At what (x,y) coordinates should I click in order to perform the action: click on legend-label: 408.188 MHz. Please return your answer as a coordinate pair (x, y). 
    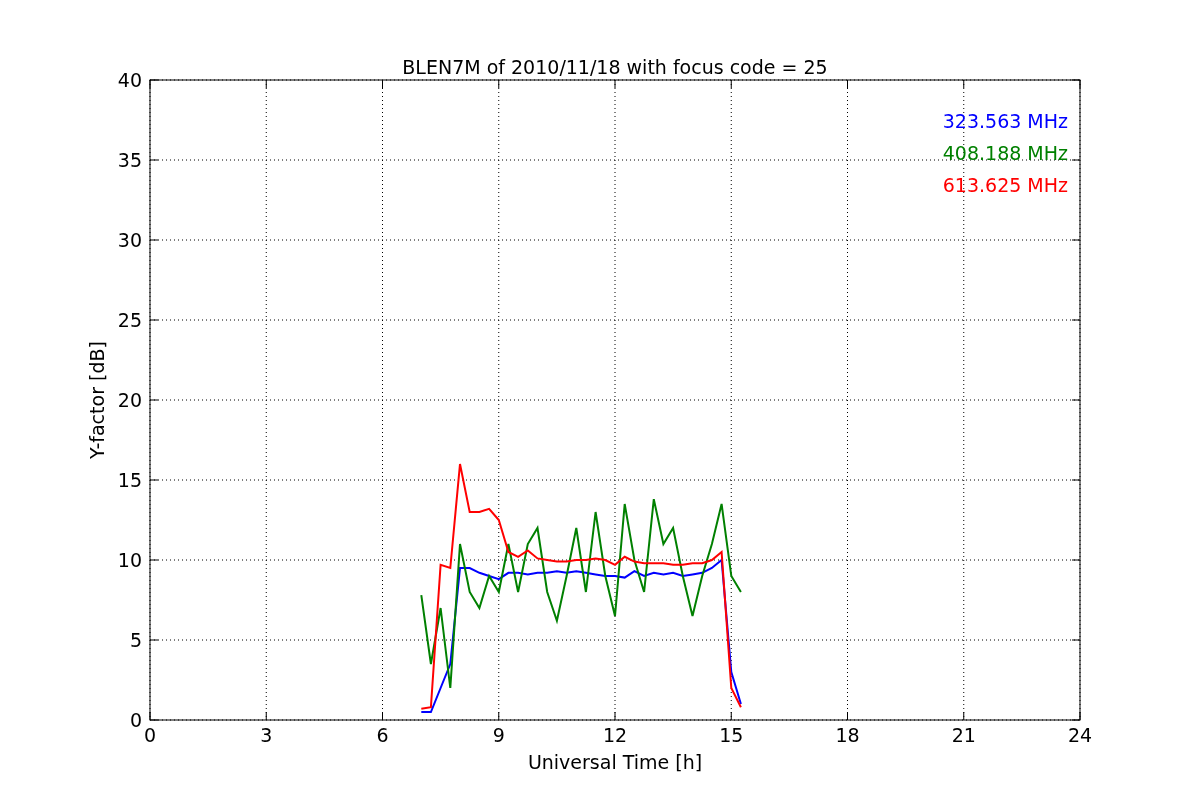
    Looking at the image, I should click on (1005, 153).